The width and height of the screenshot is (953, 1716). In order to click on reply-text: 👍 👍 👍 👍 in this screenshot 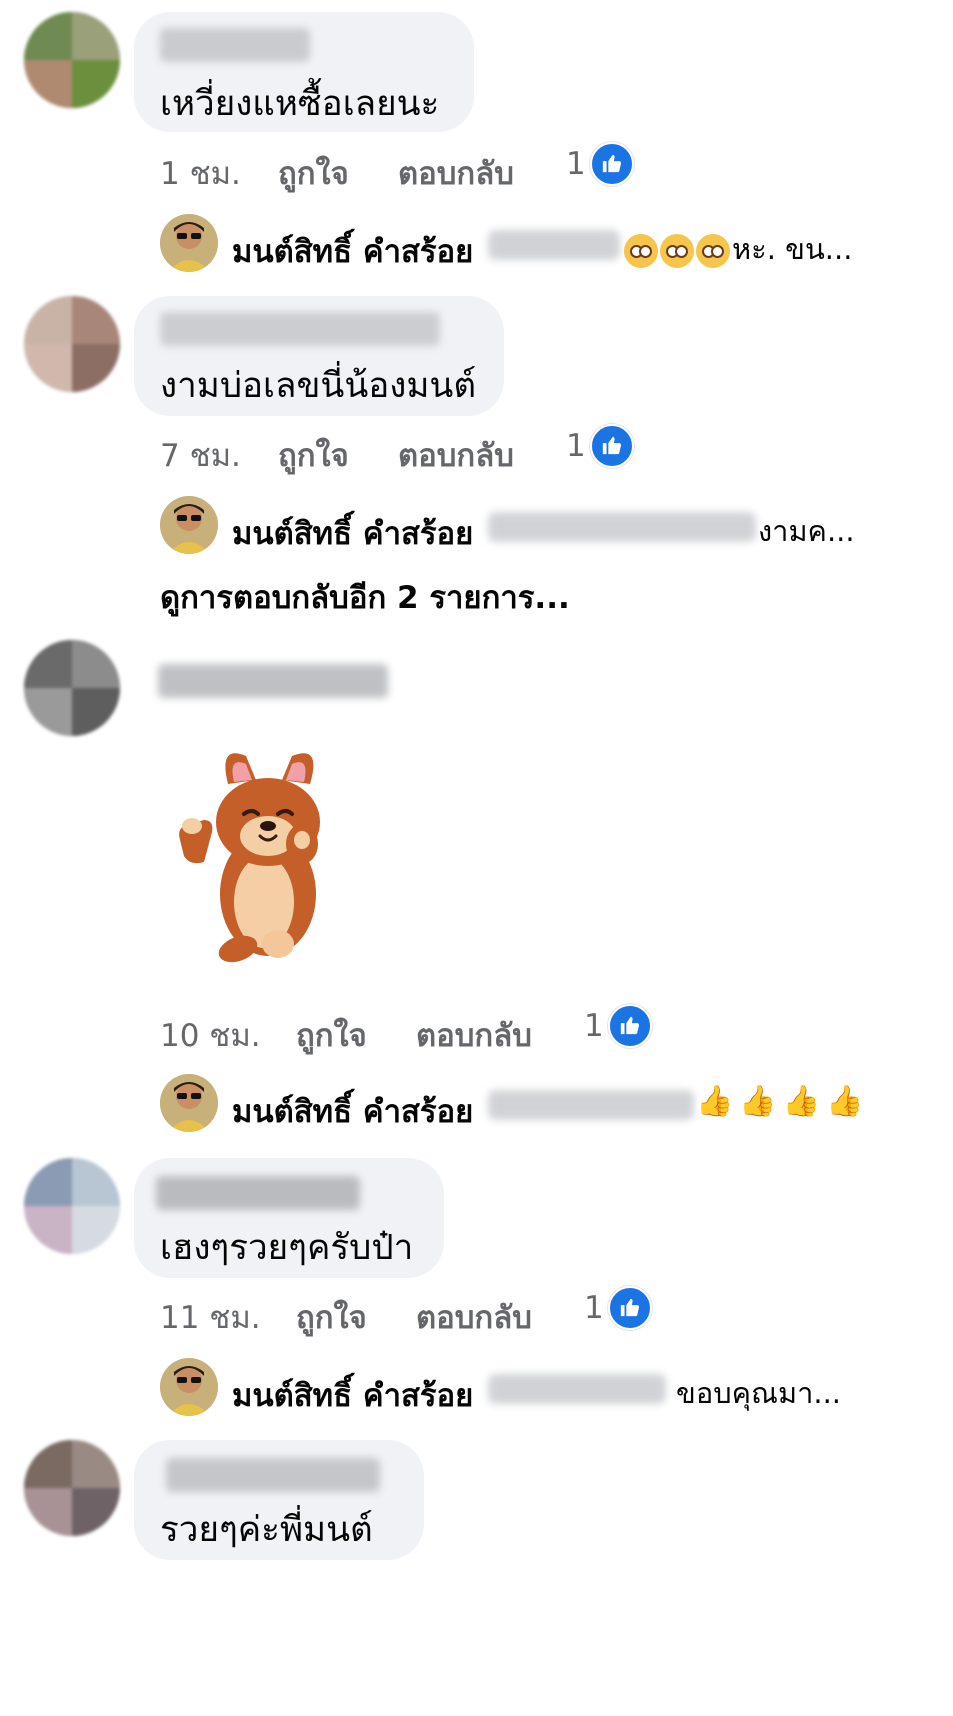, I will do `click(782, 1101)`.